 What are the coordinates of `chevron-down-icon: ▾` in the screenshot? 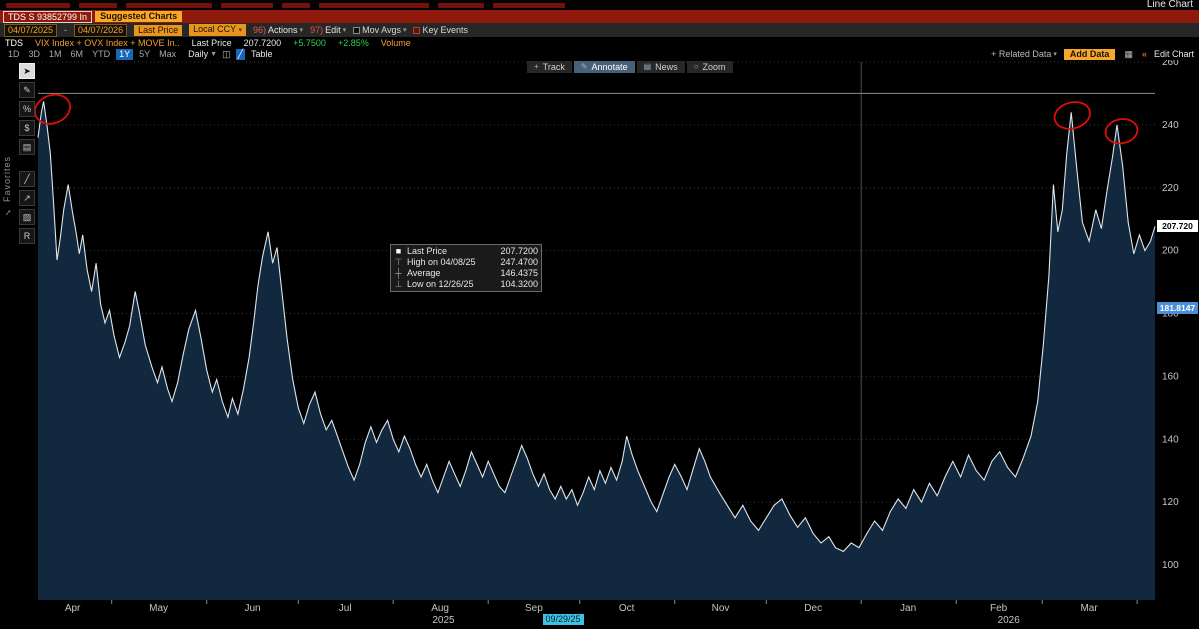 It's located at (1055, 54).